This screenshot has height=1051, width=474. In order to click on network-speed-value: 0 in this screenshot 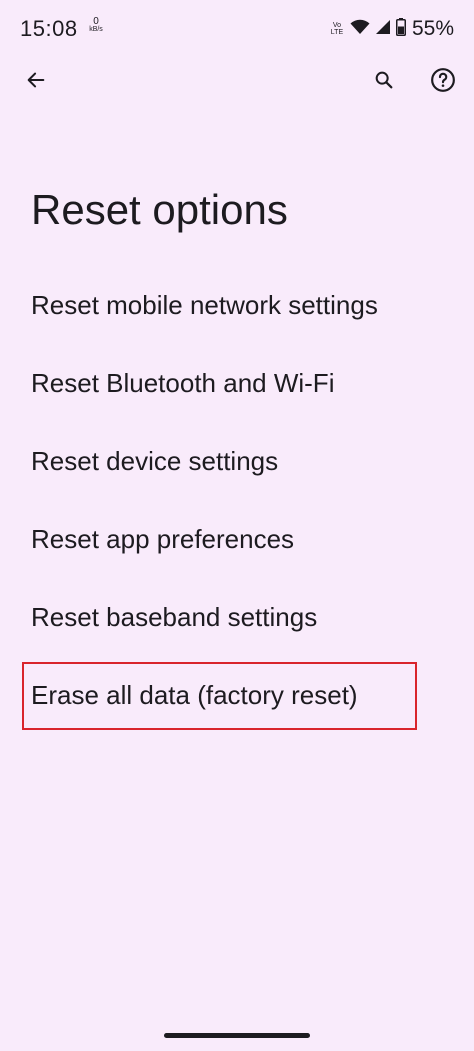, I will do `click(96, 21)`.